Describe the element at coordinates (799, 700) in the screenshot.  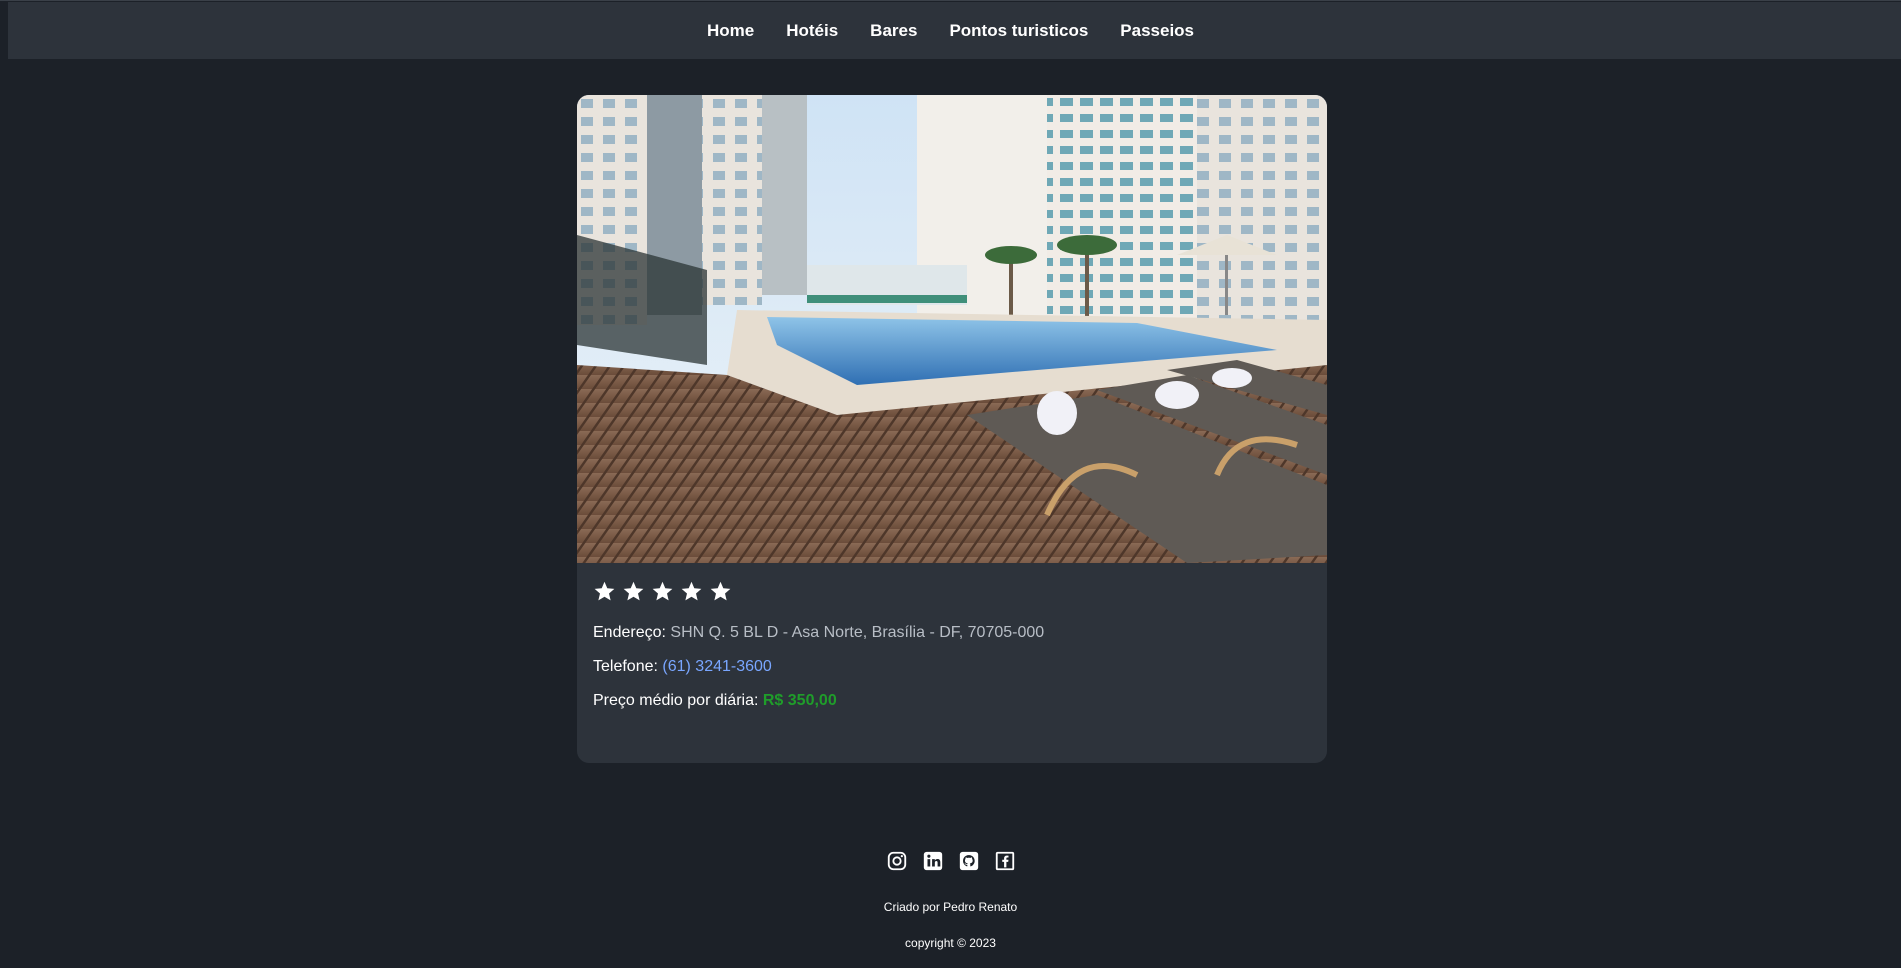
I see `price-value: R$ 350,00` at that location.